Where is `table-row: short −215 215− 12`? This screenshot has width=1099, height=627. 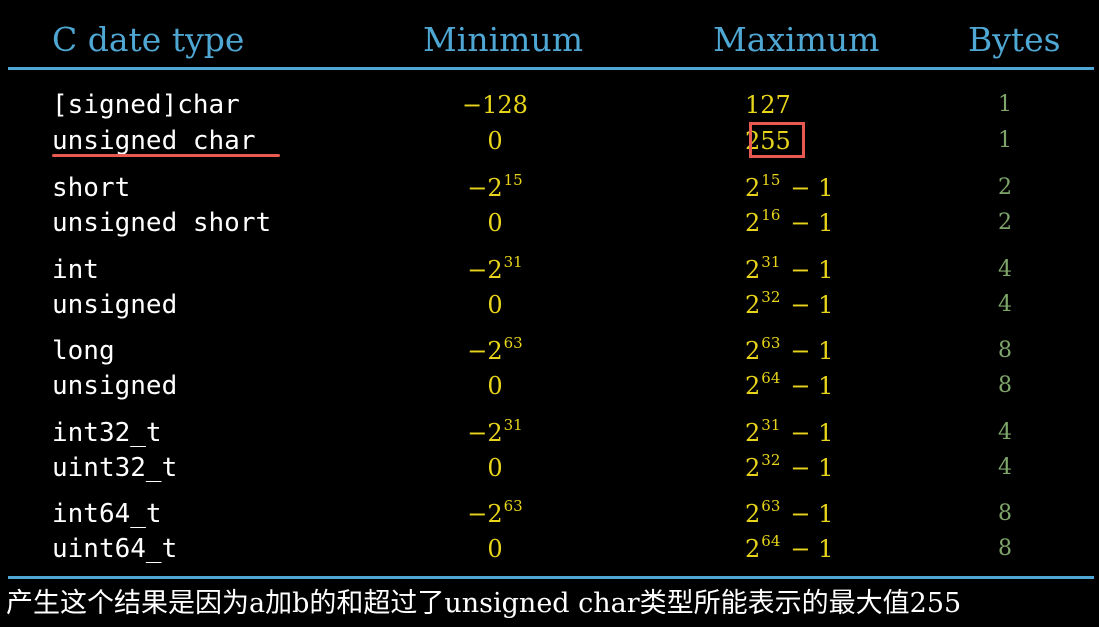 table-row: short −215 215− 12 is located at coordinates (549, 188).